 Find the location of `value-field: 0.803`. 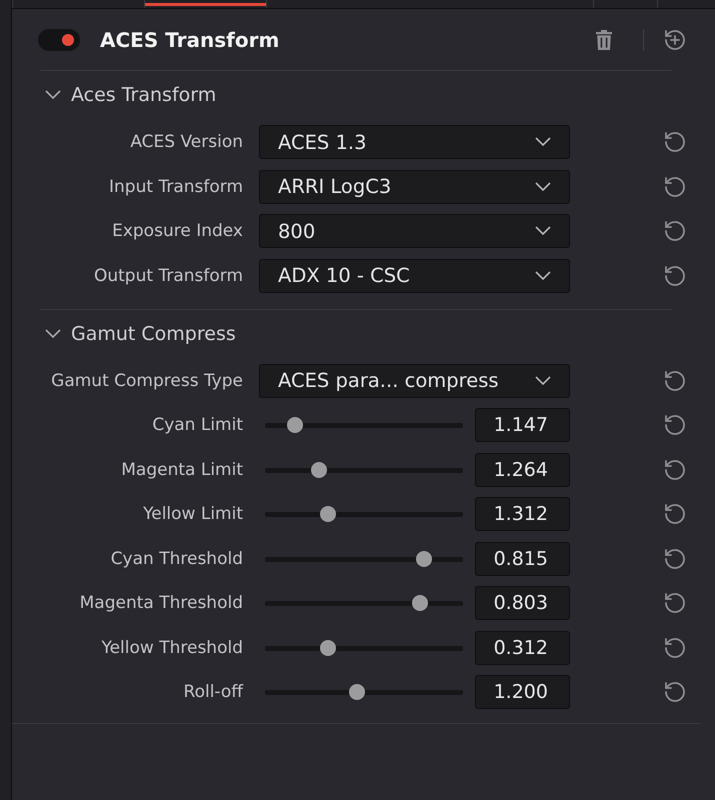

value-field: 0.803 is located at coordinates (522, 603).